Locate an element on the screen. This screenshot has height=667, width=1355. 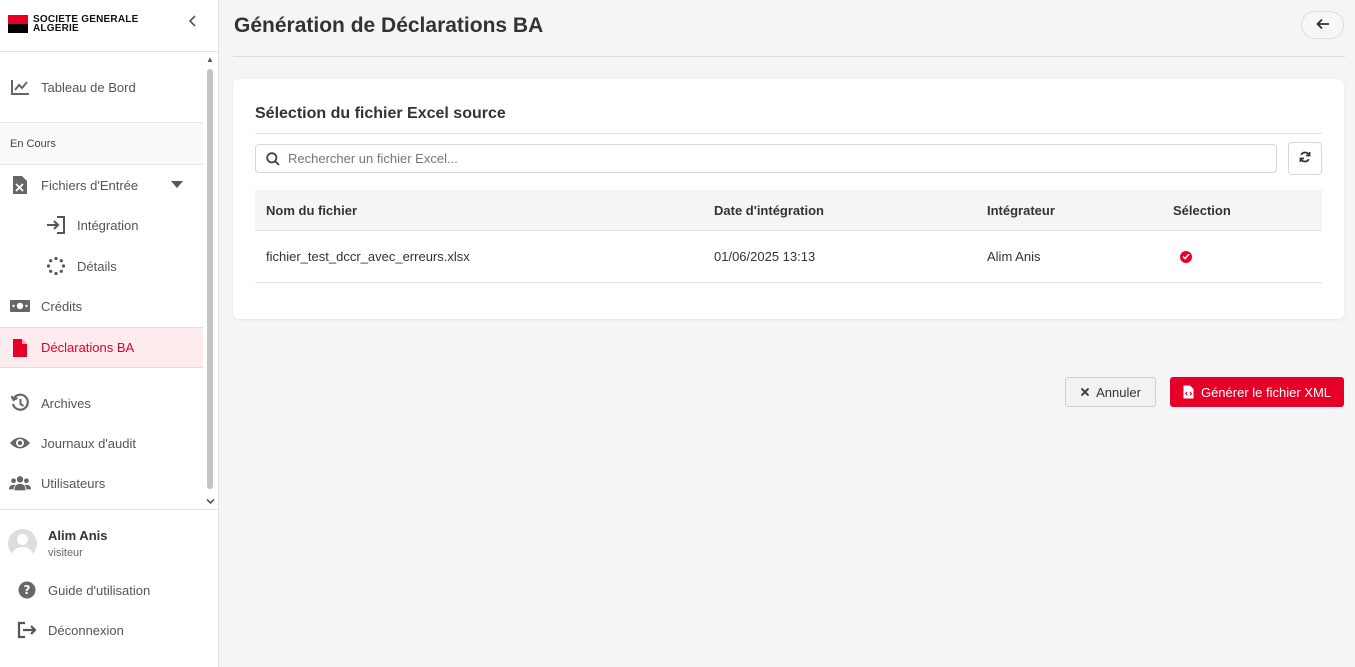
logout-link: Déconnexion is located at coordinates (109, 630).